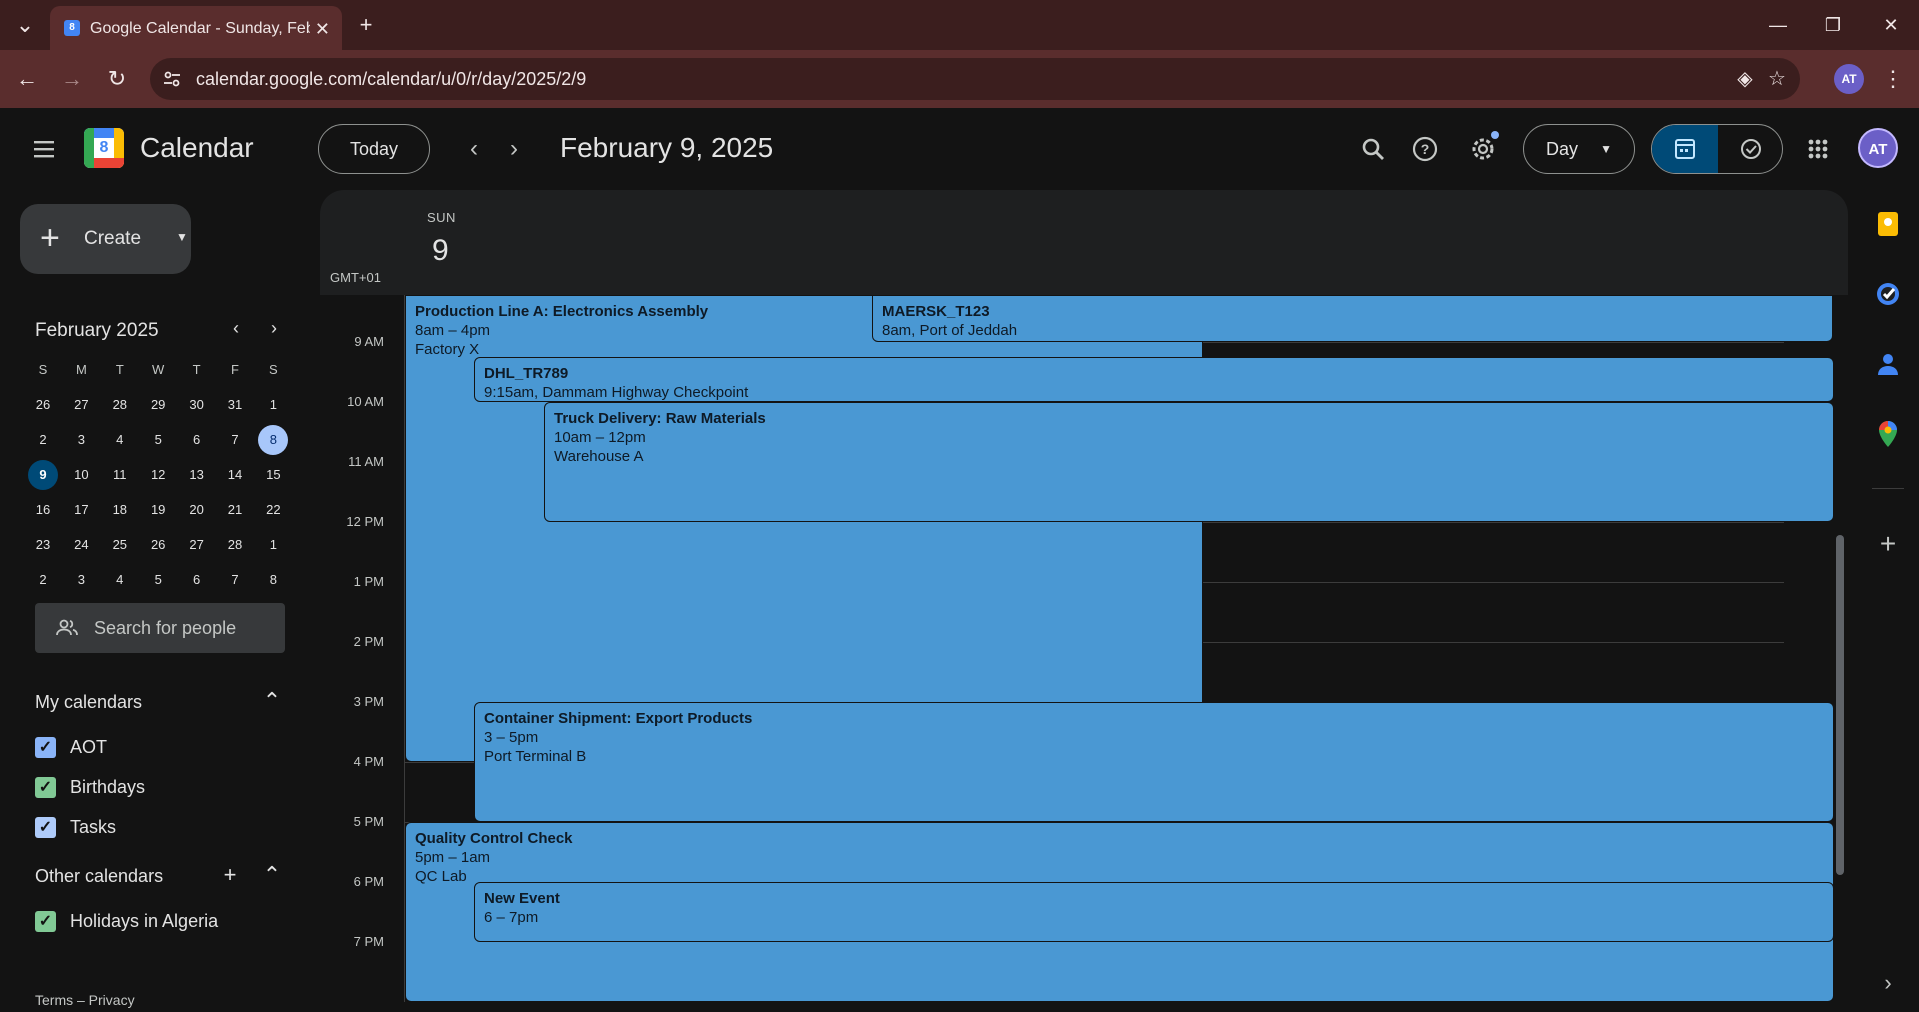 The image size is (1919, 1012). I want to click on search-people-input: Search for people, so click(160, 628).